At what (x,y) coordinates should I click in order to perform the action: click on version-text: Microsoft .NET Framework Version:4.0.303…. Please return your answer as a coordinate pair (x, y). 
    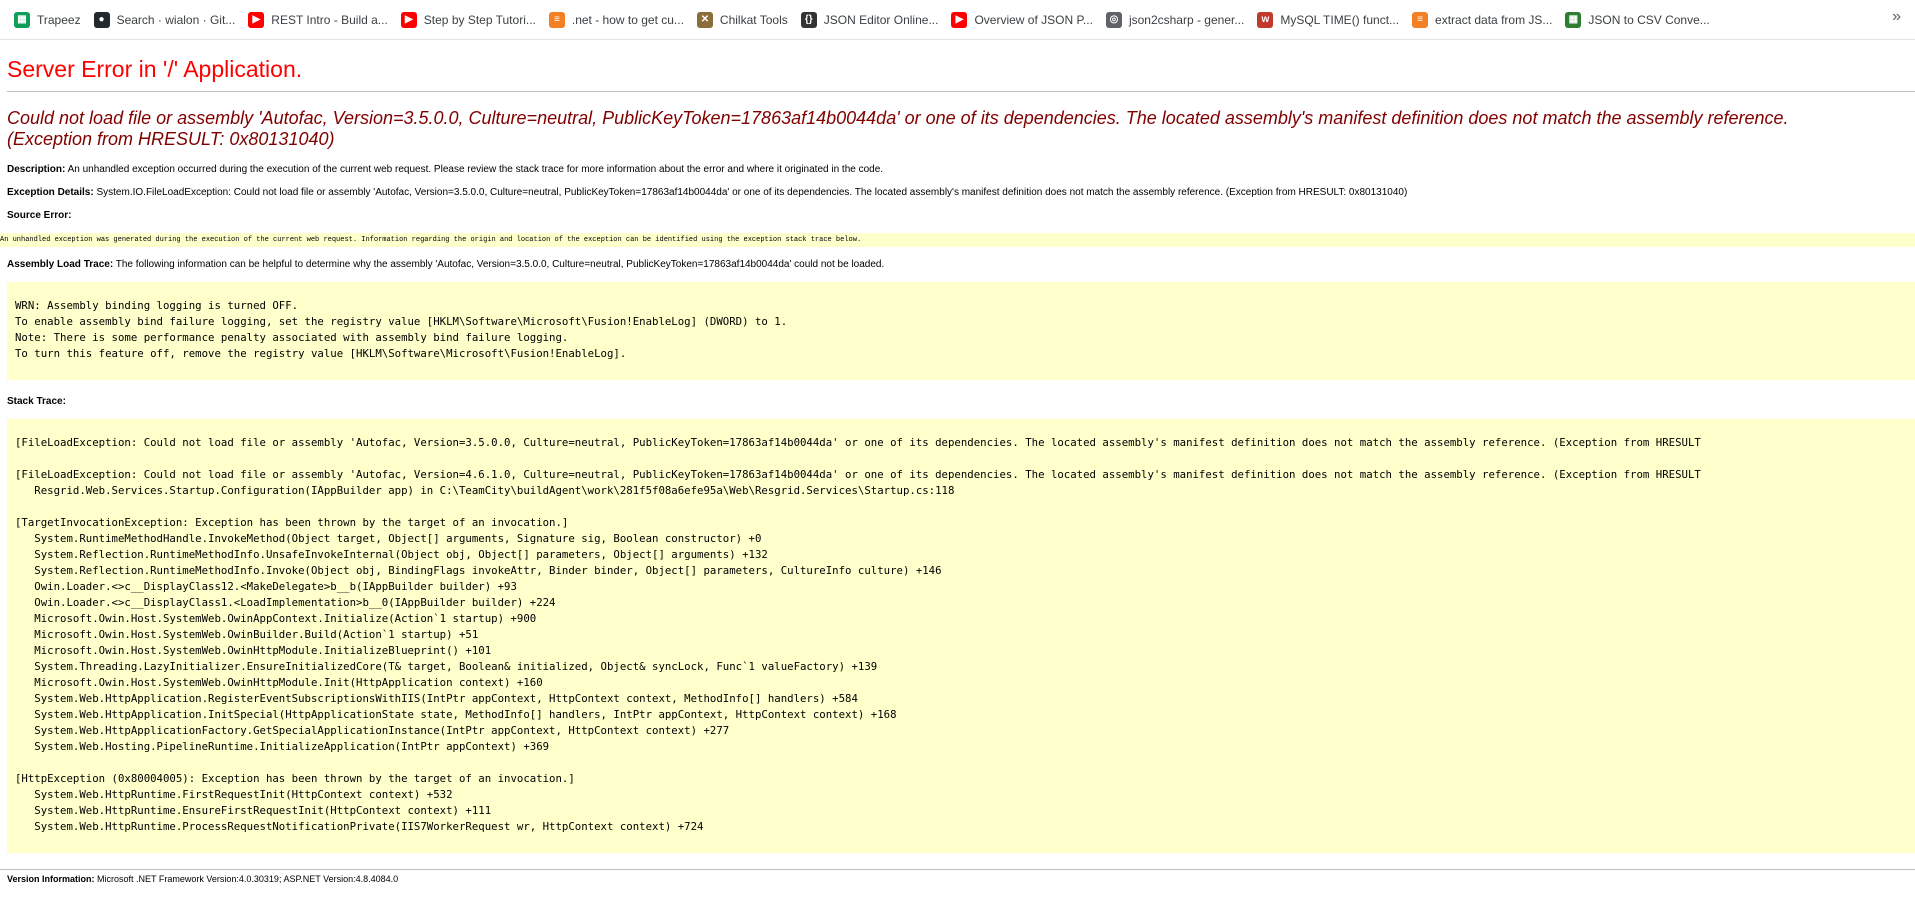
    Looking at the image, I should click on (248, 879).